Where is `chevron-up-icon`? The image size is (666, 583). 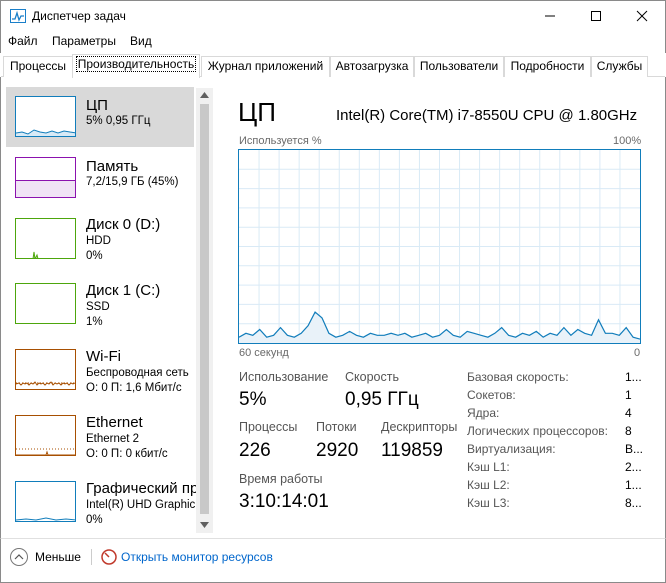 chevron-up-icon is located at coordinates (19, 557).